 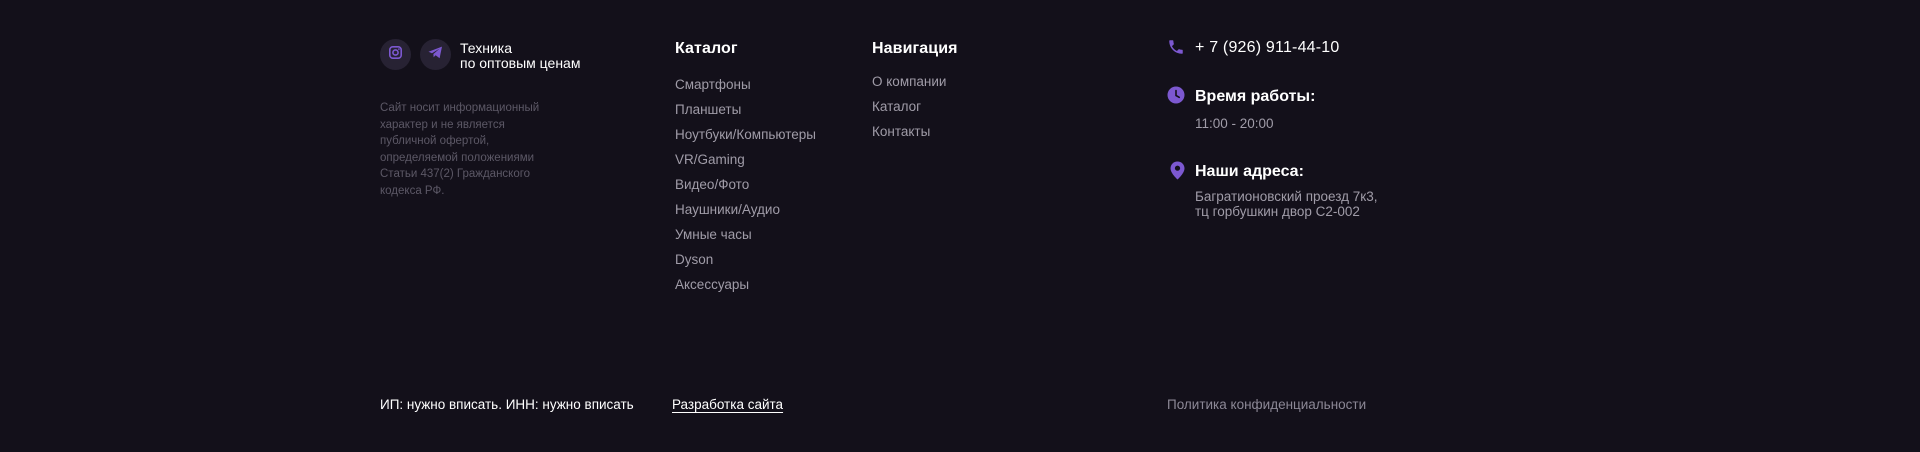 I want to click on address-line1: Багратионовский проезд 7к3,, so click(x=1286, y=196).